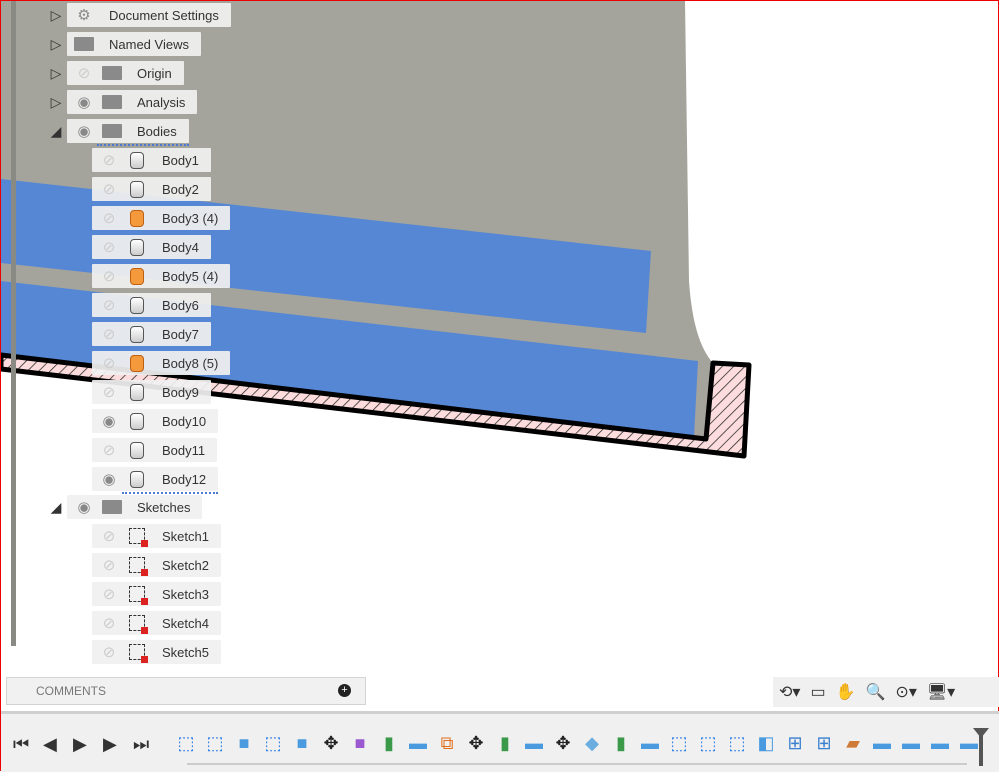 The width and height of the screenshot is (999, 772). What do you see at coordinates (941, 692) in the screenshot?
I see `display-settings-icon: 🖥▾` at bounding box center [941, 692].